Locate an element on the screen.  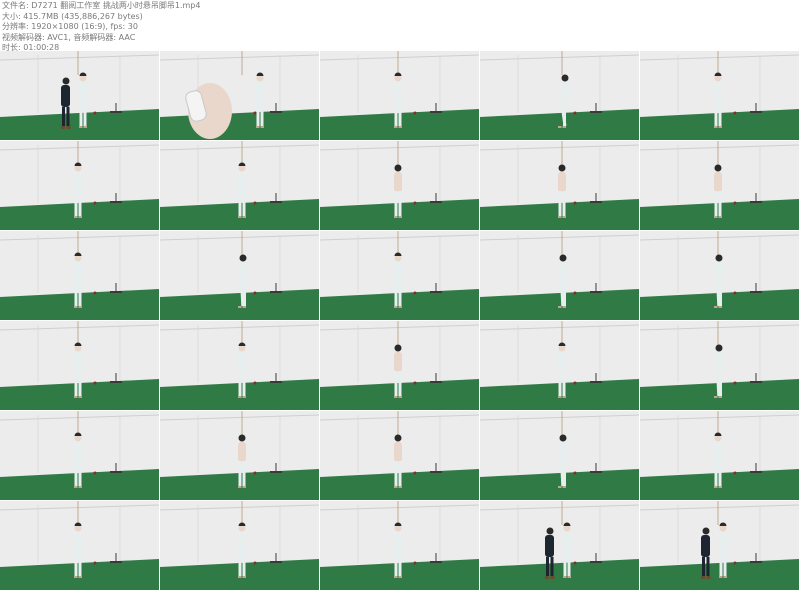
file-size-line: 大小: 415.7MB (435,886,267 bytes) is located at coordinates (72, 16).